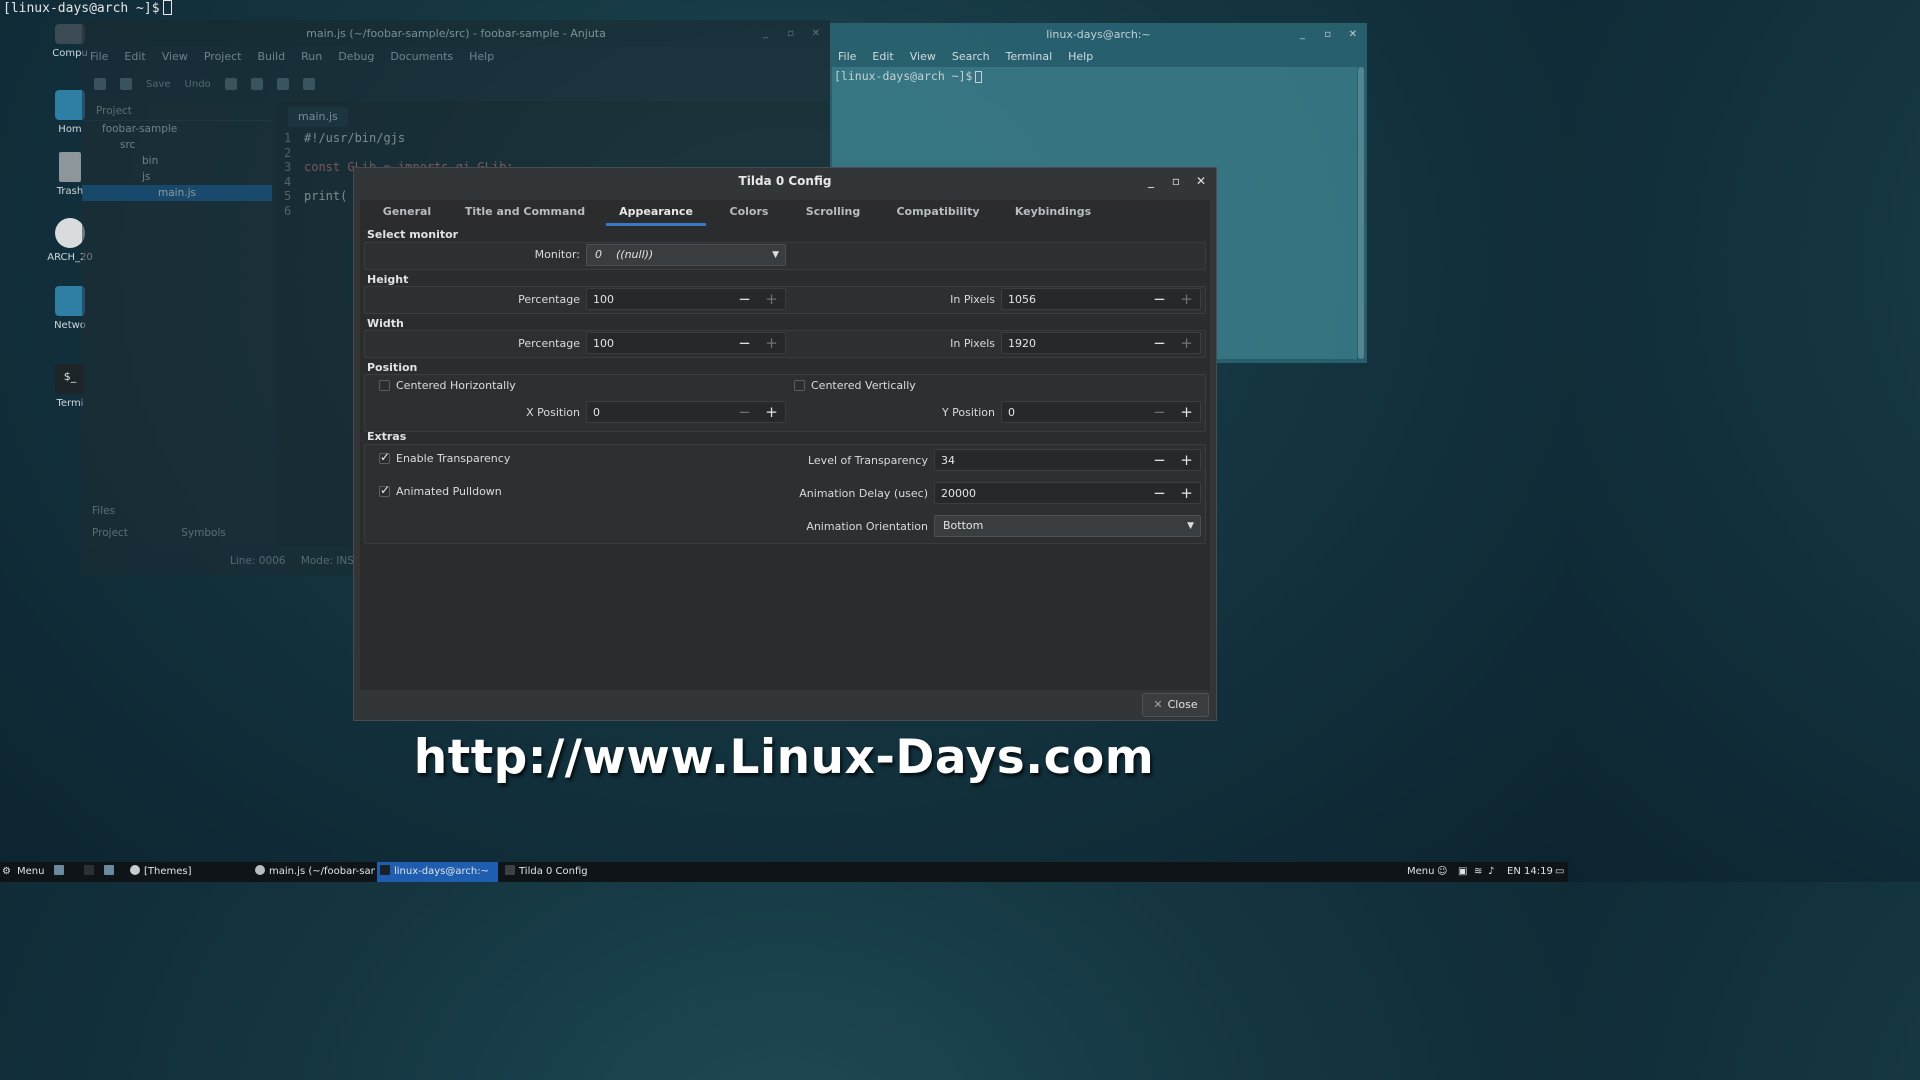  What do you see at coordinates (1442, 872) in the screenshot?
I see `user-icon: ☺` at bounding box center [1442, 872].